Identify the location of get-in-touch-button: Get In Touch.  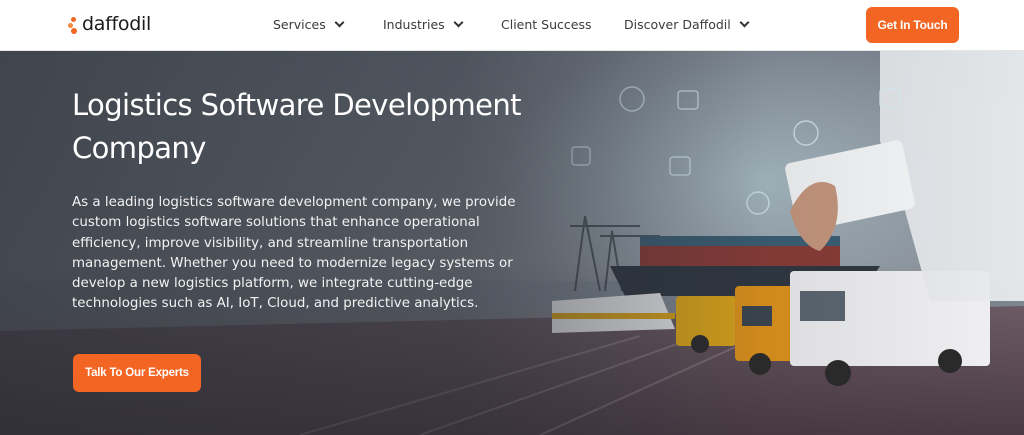
(912, 25).